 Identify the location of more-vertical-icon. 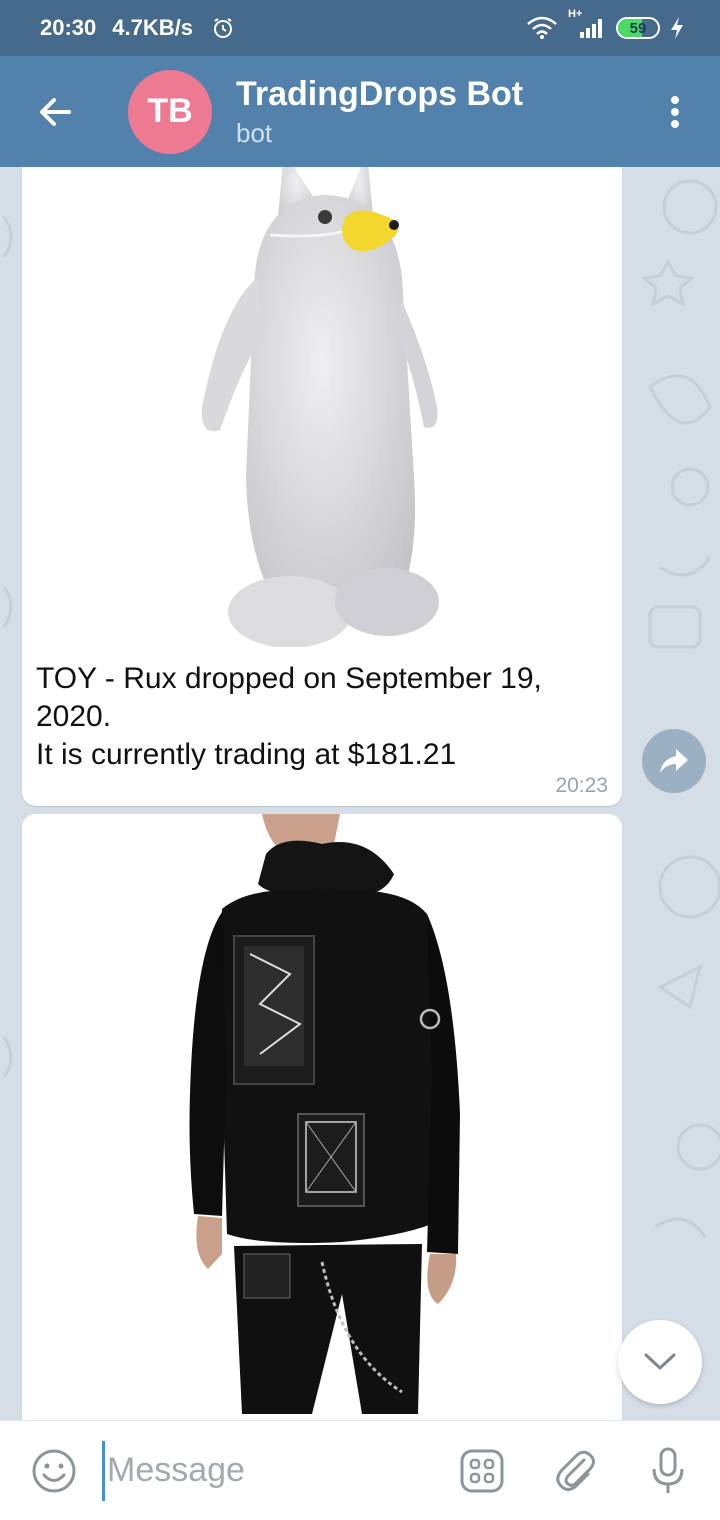
(675, 111).